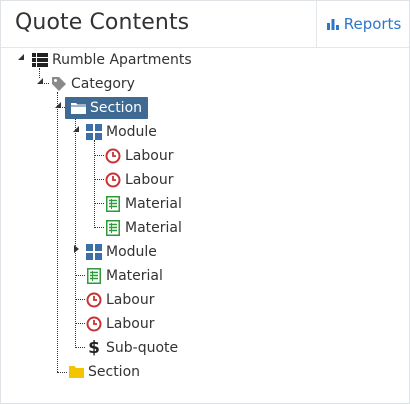  What do you see at coordinates (372, 24) in the screenshot?
I see `reports-label: Reports` at bounding box center [372, 24].